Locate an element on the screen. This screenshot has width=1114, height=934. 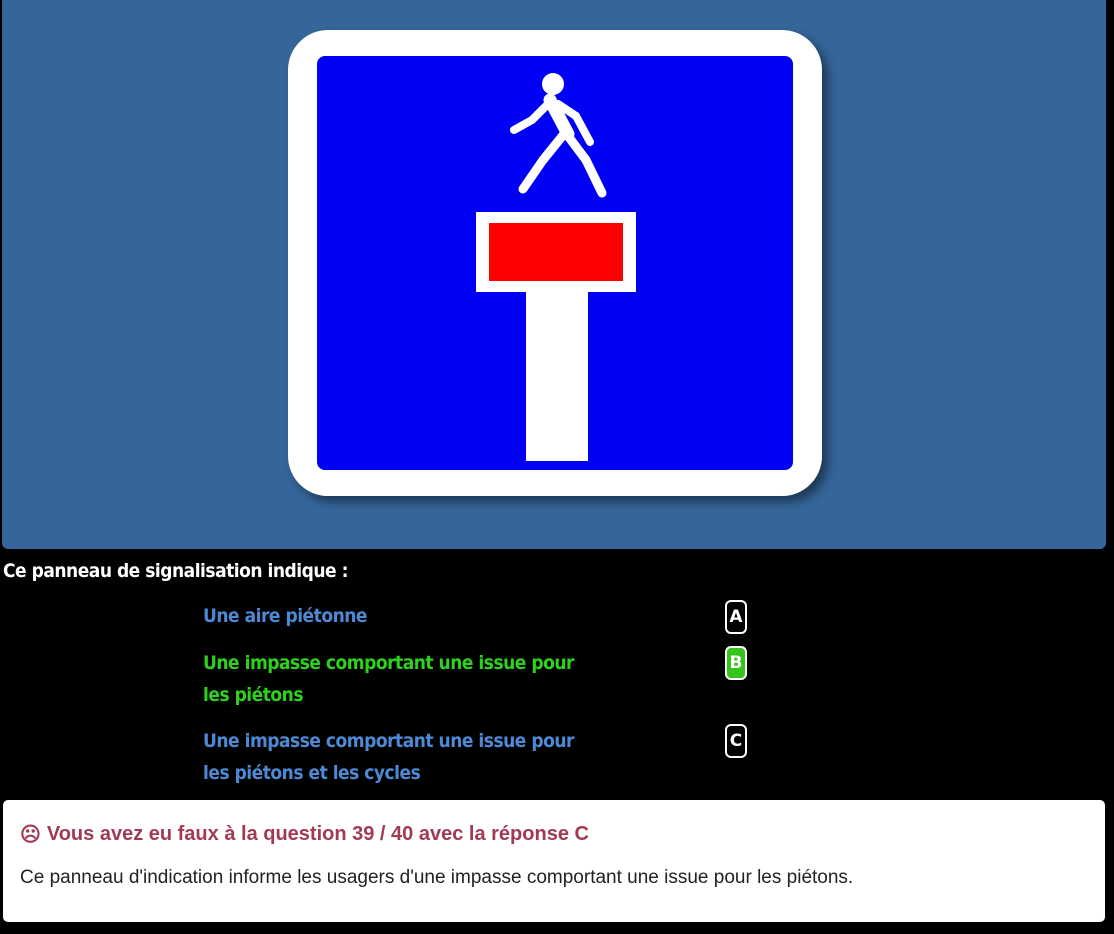
sign-red-bar is located at coordinates (556, 252).